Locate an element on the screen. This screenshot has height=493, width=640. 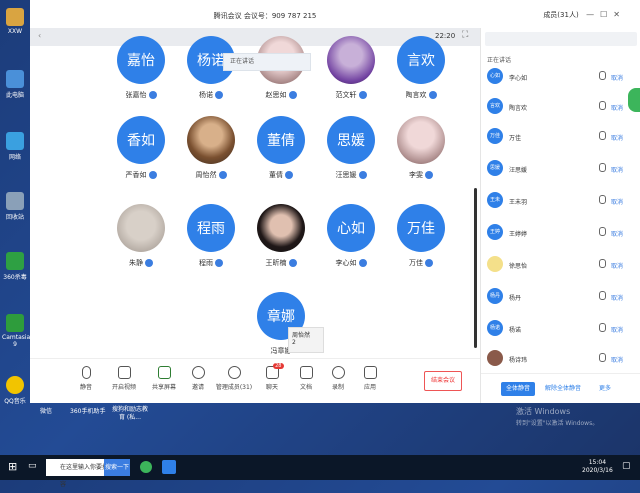
invite-button: 邀请 is located at coordinates (198, 378).